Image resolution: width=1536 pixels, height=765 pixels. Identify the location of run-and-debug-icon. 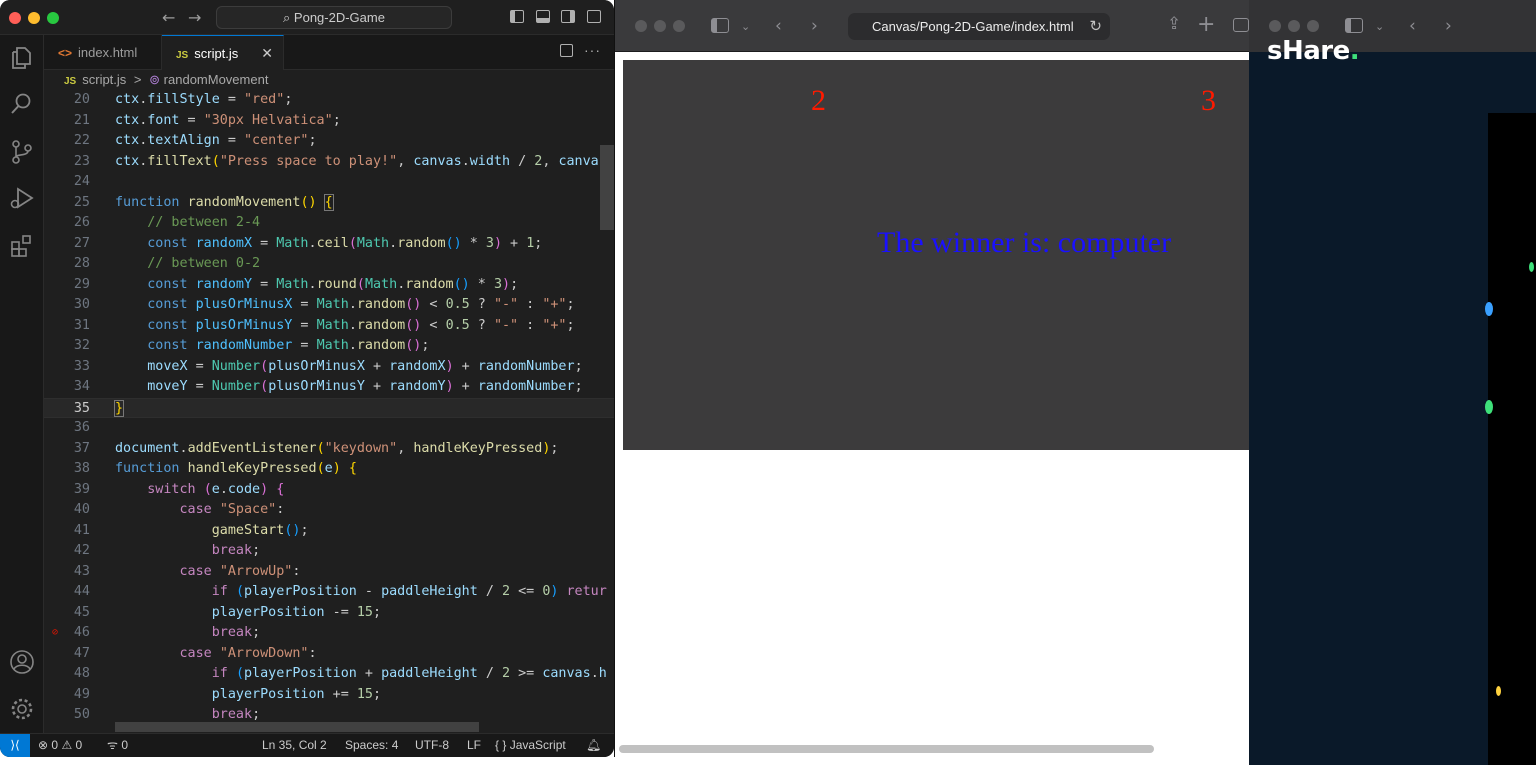
(22, 198).